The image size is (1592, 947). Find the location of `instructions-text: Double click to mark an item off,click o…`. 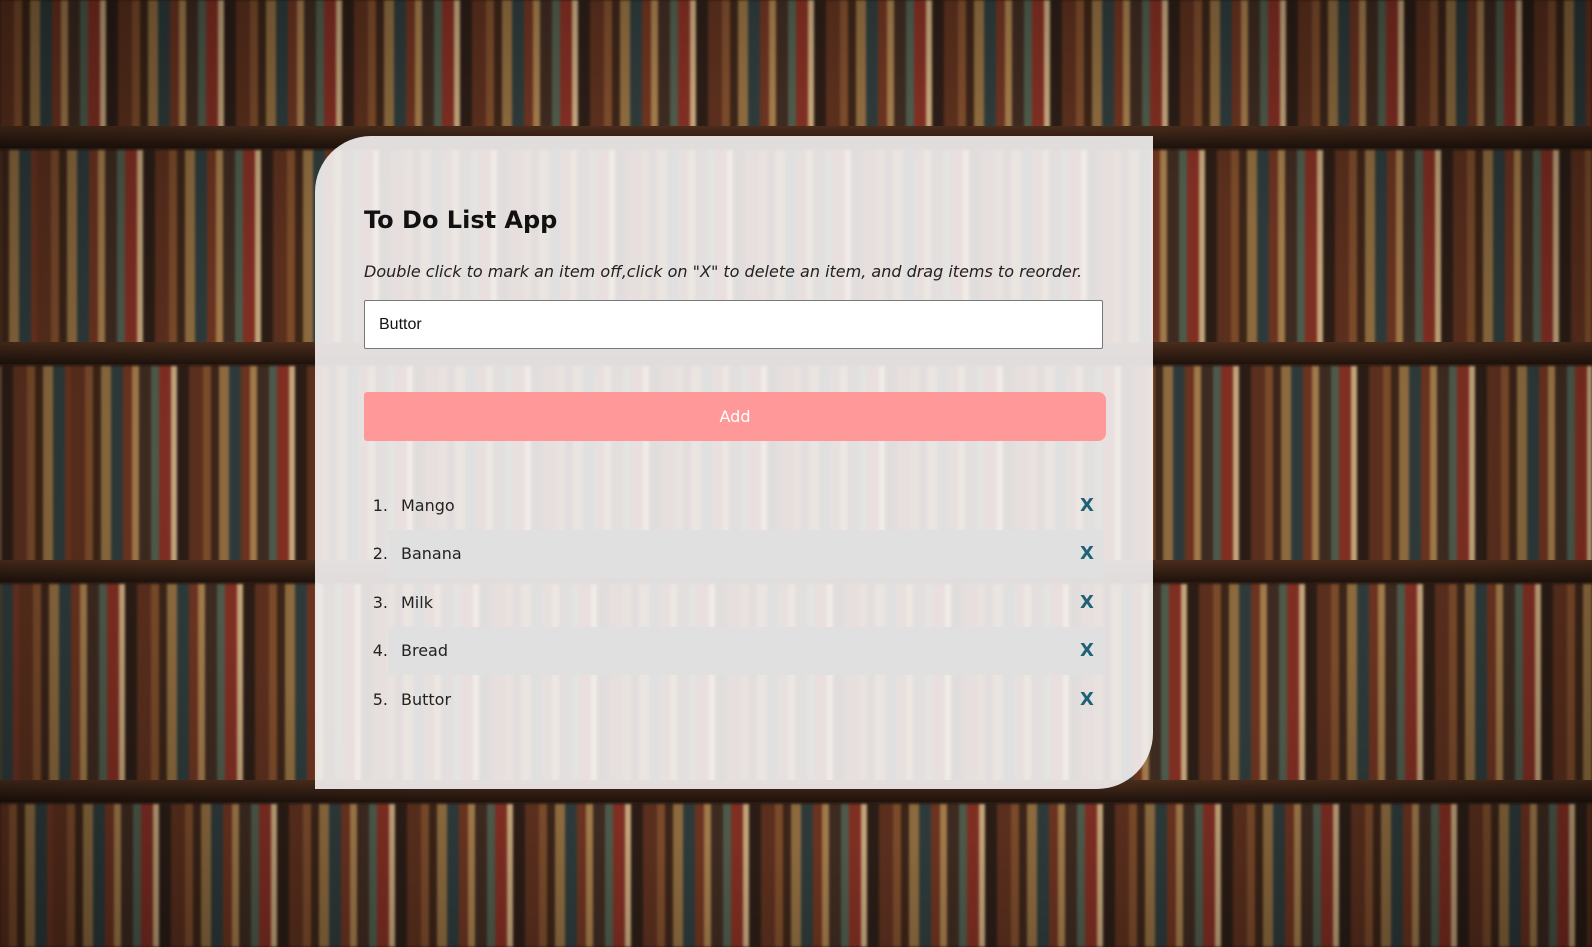

instructions-text: Double click to mark an item off,click o… is located at coordinates (723, 271).